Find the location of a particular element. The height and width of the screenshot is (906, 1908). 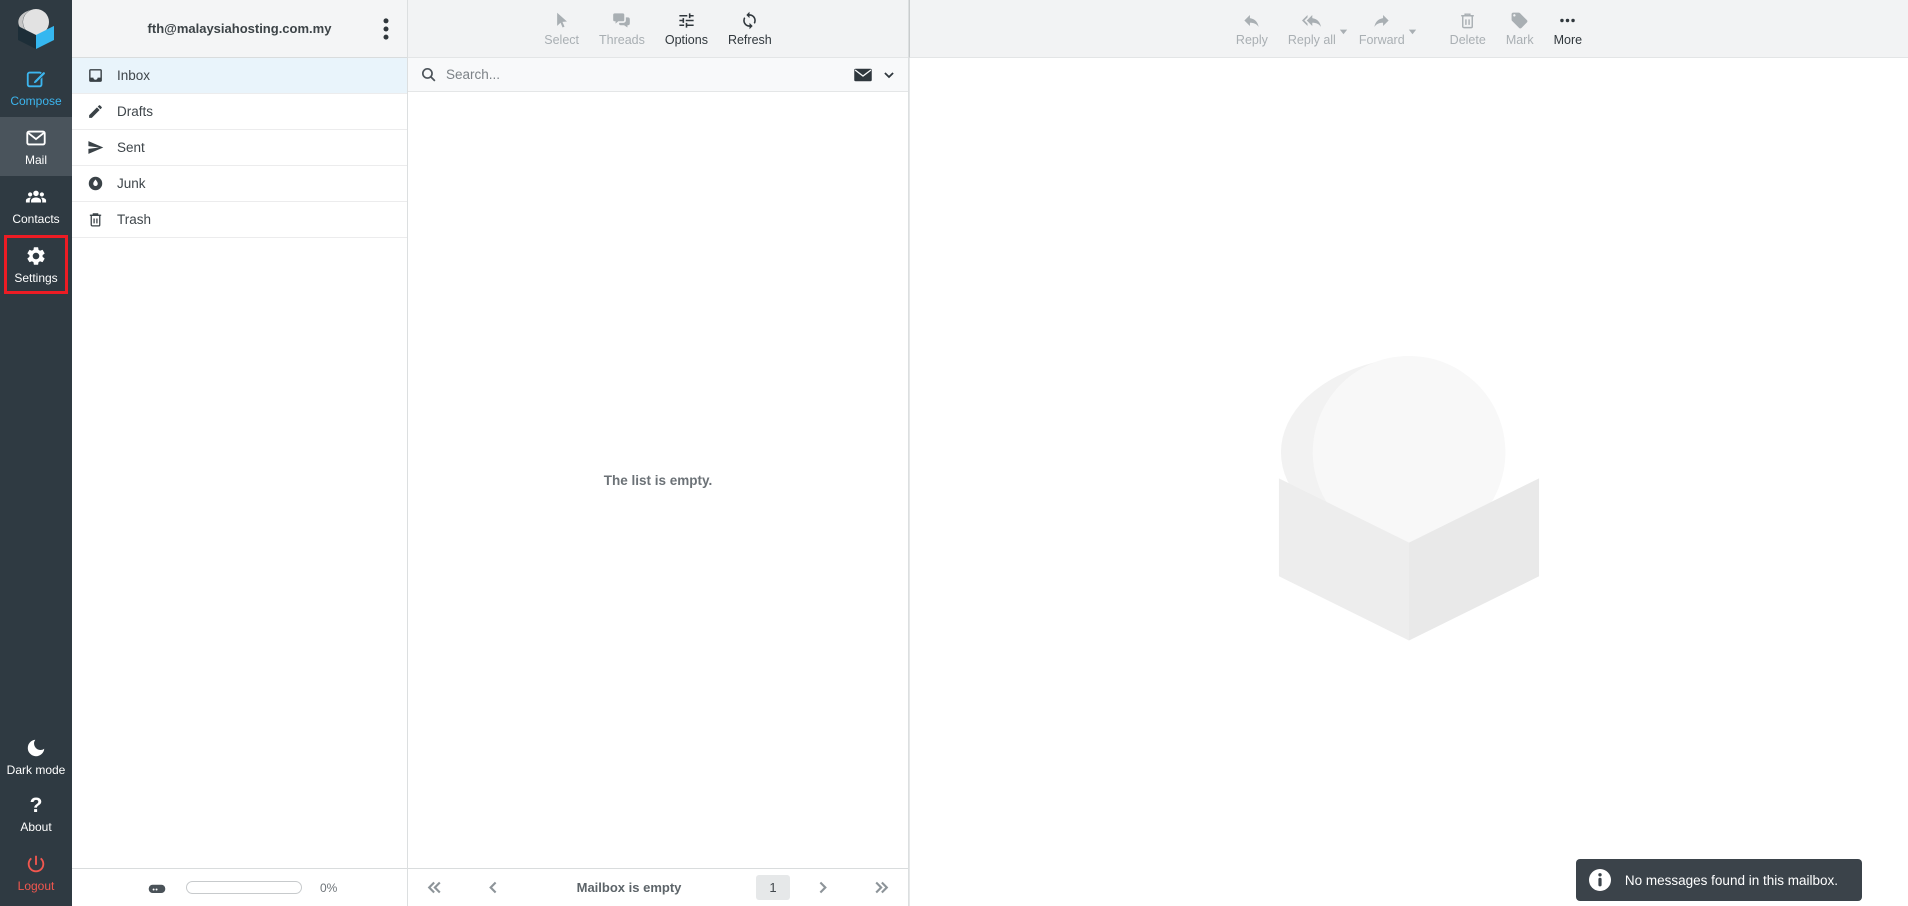

reply-all-dropdown-caret is located at coordinates (1343, 31).